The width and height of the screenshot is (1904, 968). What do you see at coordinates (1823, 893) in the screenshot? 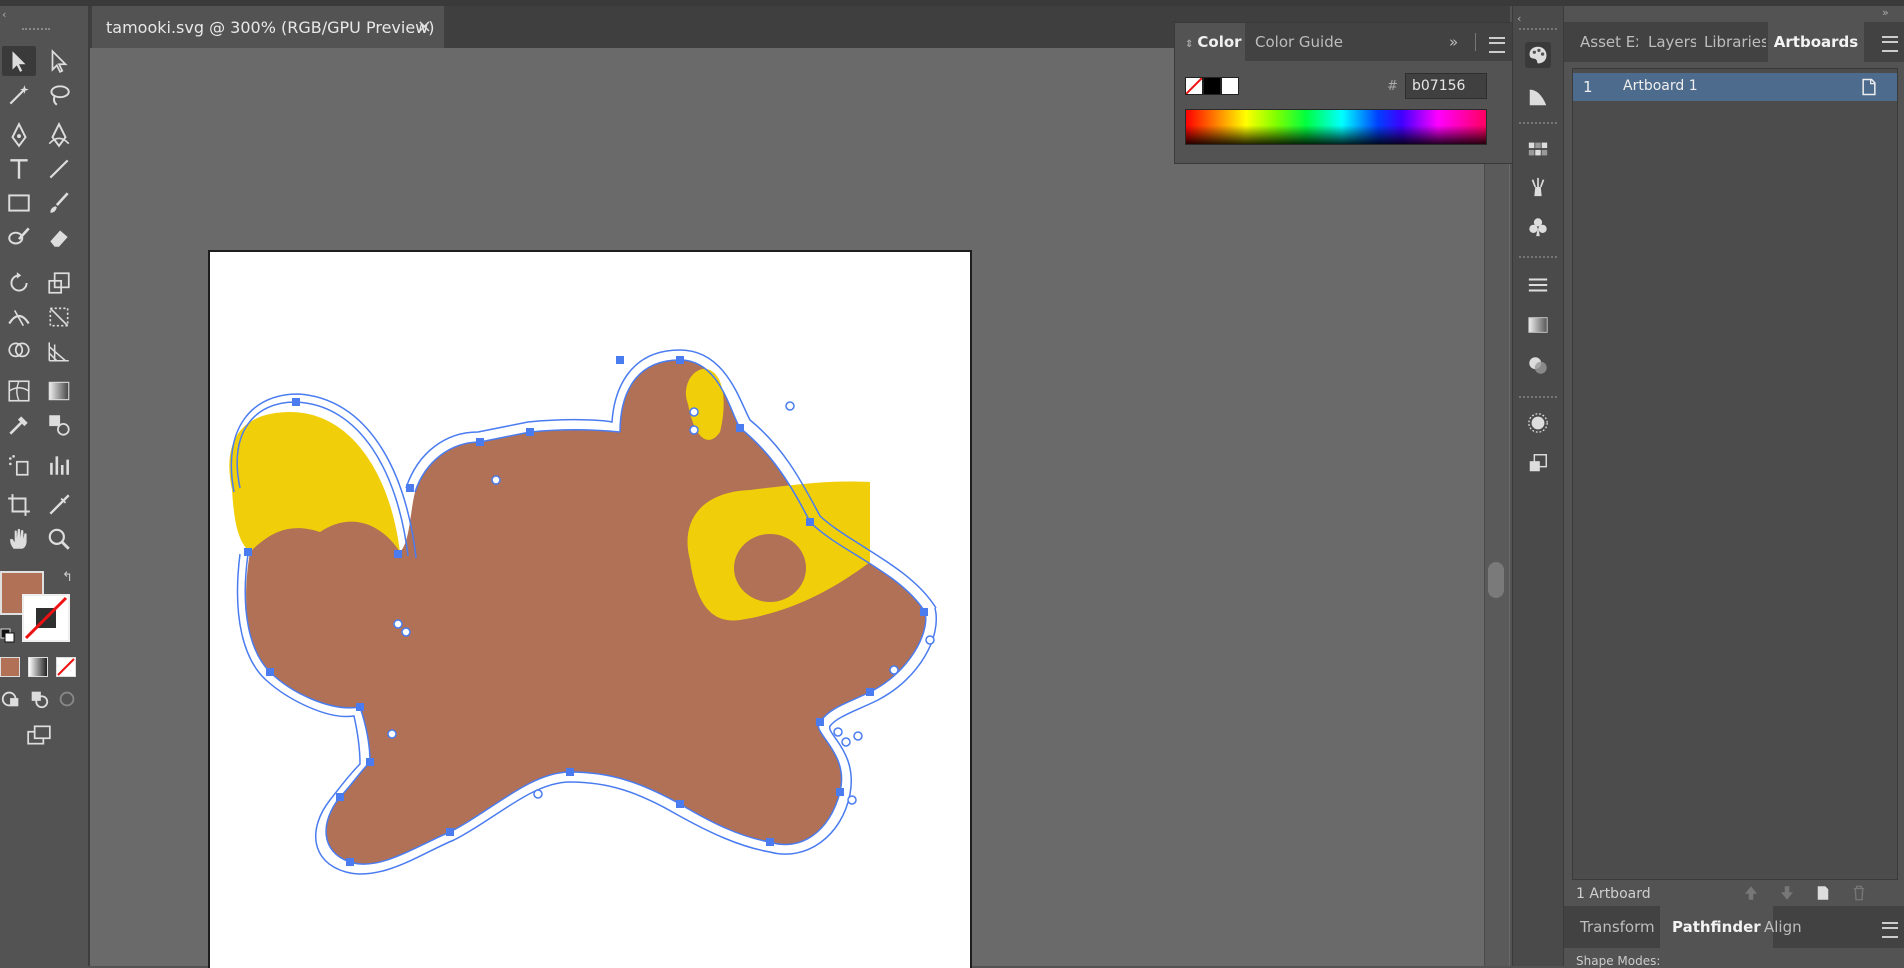
I see `new-artboard-icon` at bounding box center [1823, 893].